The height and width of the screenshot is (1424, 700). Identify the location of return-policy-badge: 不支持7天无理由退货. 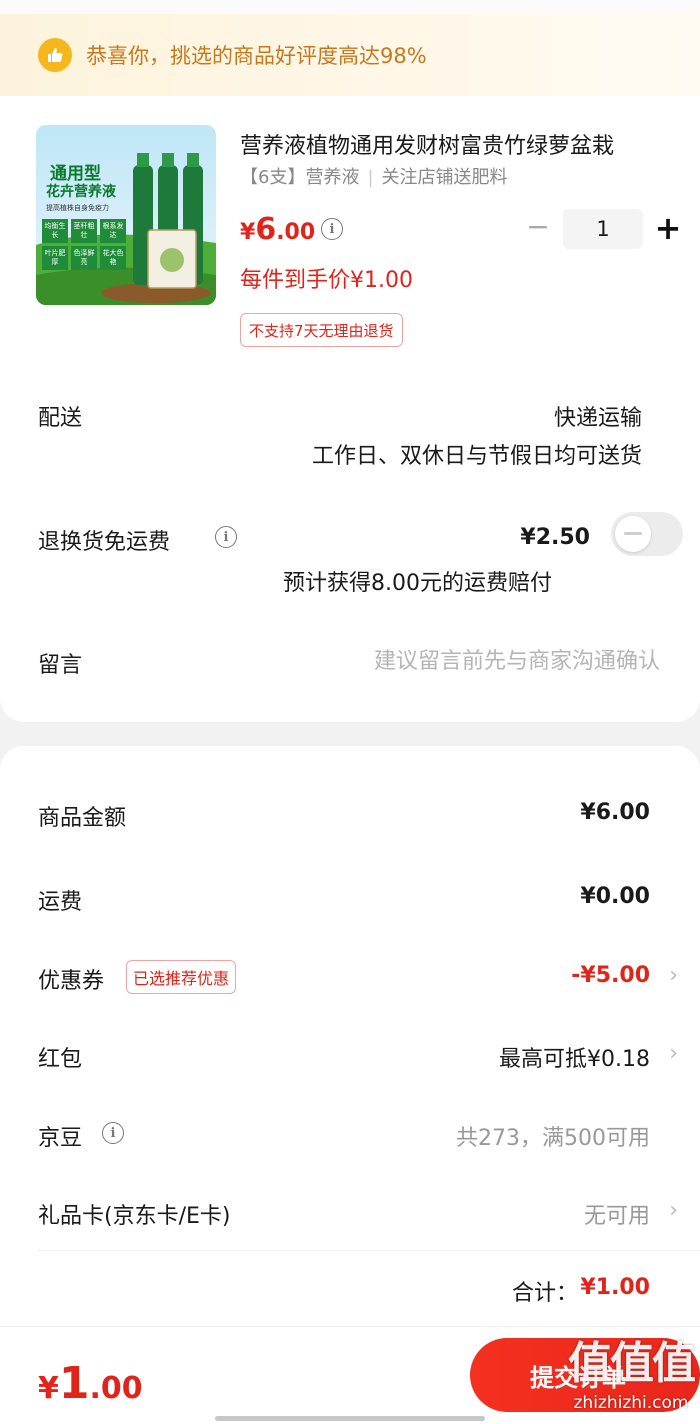
(321, 330).